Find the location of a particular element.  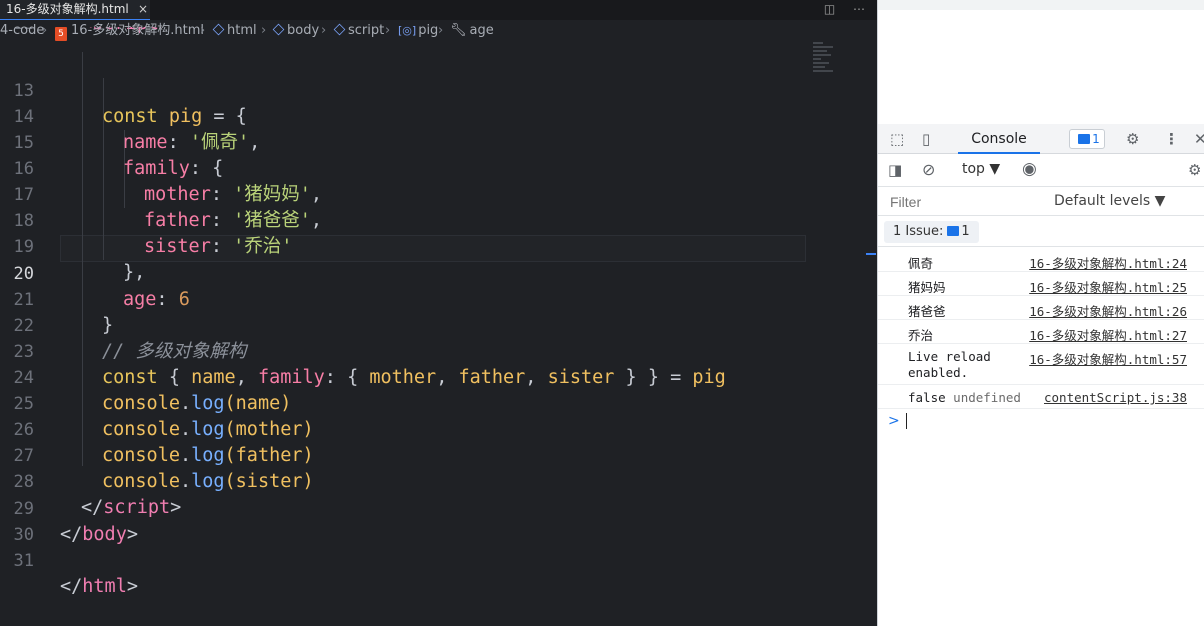

code-line-17: 17 father: '猪爸爸', is located at coordinates (168, 208).